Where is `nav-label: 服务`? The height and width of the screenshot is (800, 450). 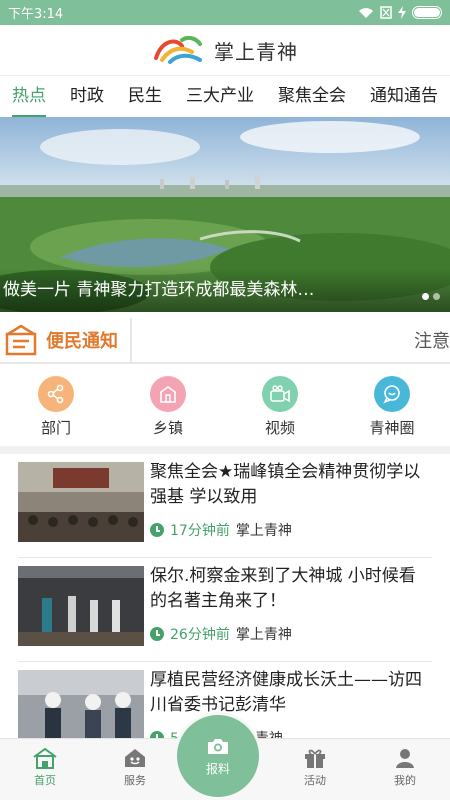 nav-label: 服务 is located at coordinates (135, 780).